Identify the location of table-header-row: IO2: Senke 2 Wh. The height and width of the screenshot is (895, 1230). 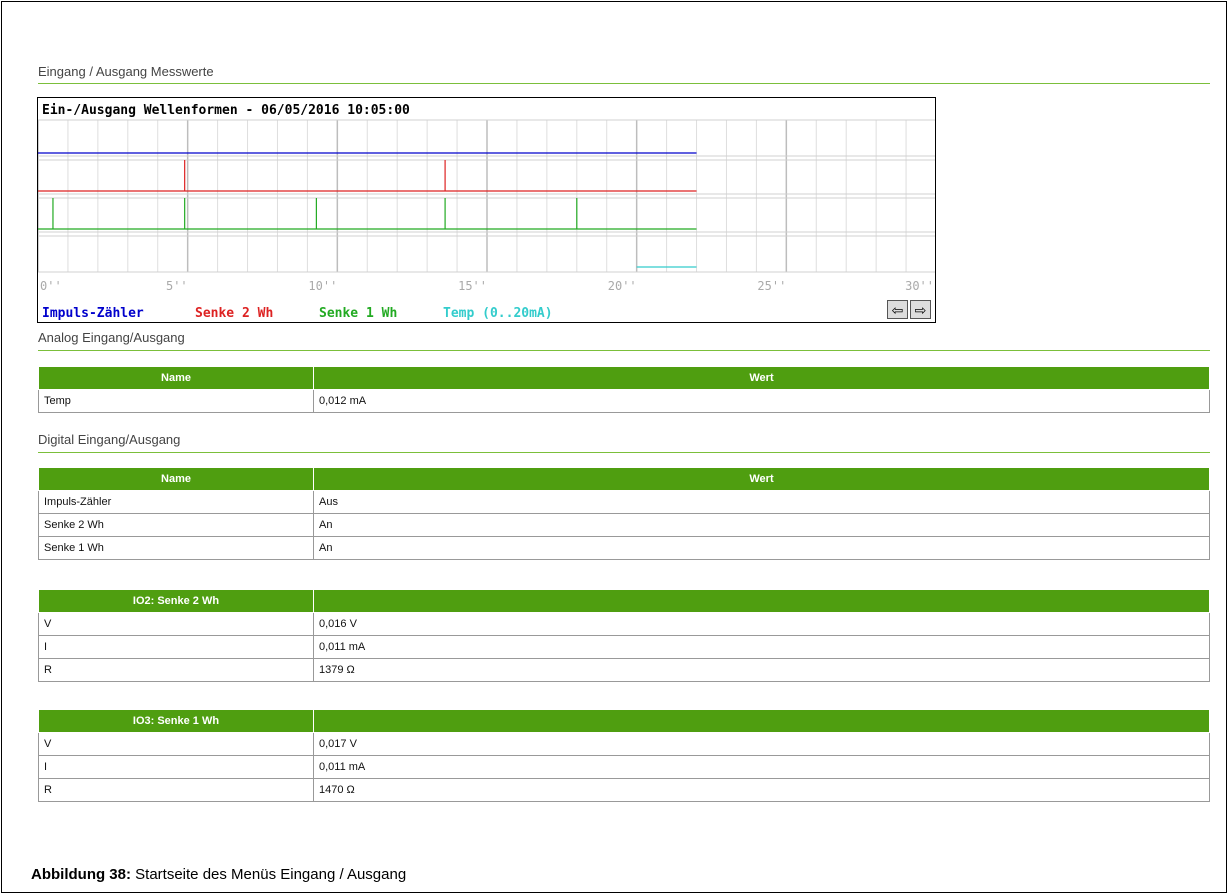
(624, 601).